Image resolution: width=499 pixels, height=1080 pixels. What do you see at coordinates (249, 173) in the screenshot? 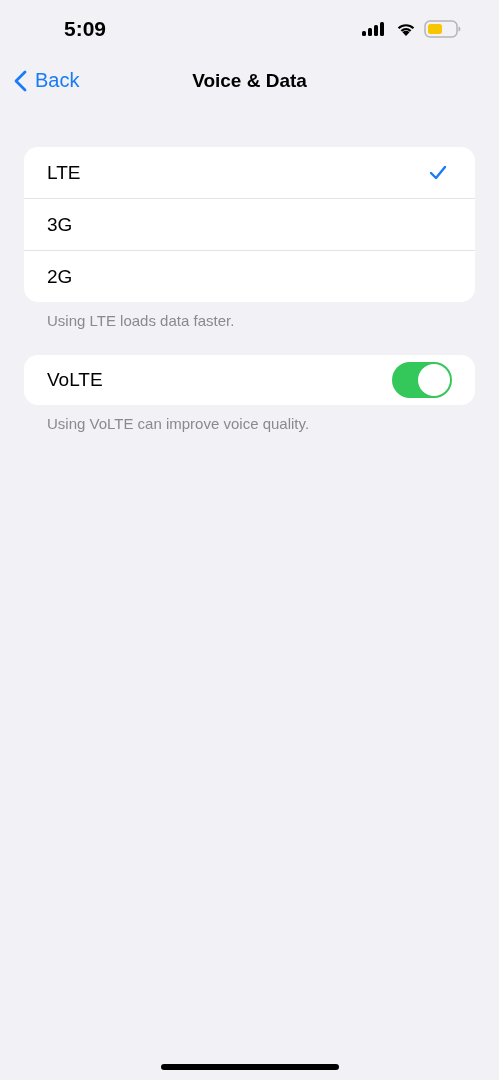
I see `network-option: LTE` at bounding box center [249, 173].